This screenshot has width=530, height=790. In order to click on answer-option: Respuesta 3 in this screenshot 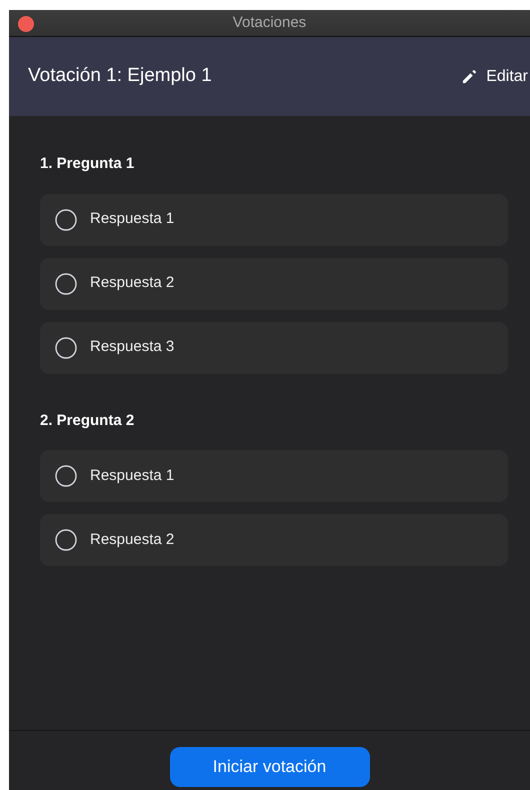, I will do `click(274, 348)`.